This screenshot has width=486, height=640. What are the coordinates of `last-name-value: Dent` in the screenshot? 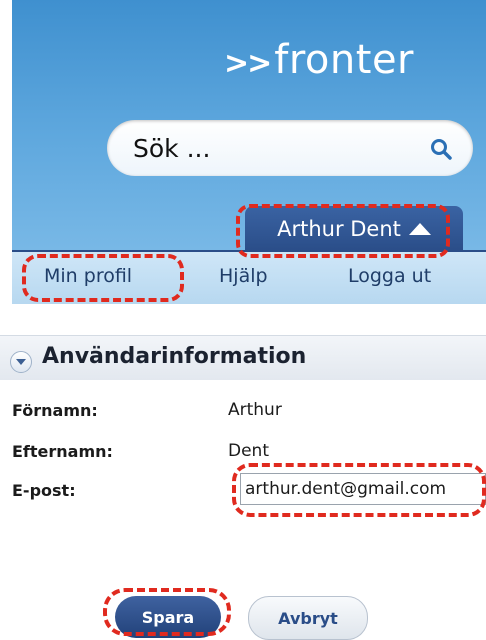 It's located at (248, 451).